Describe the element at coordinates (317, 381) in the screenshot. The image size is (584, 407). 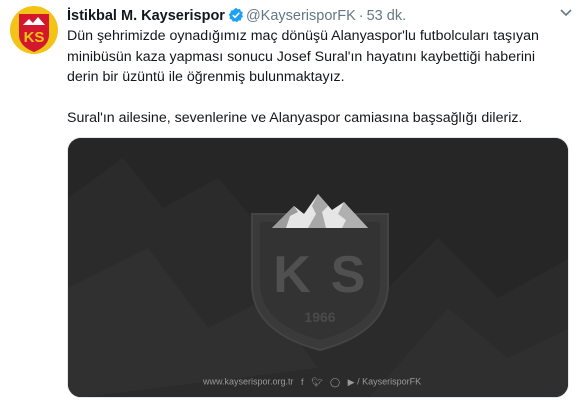
I see `twitter-icon: 🐦︎` at that location.